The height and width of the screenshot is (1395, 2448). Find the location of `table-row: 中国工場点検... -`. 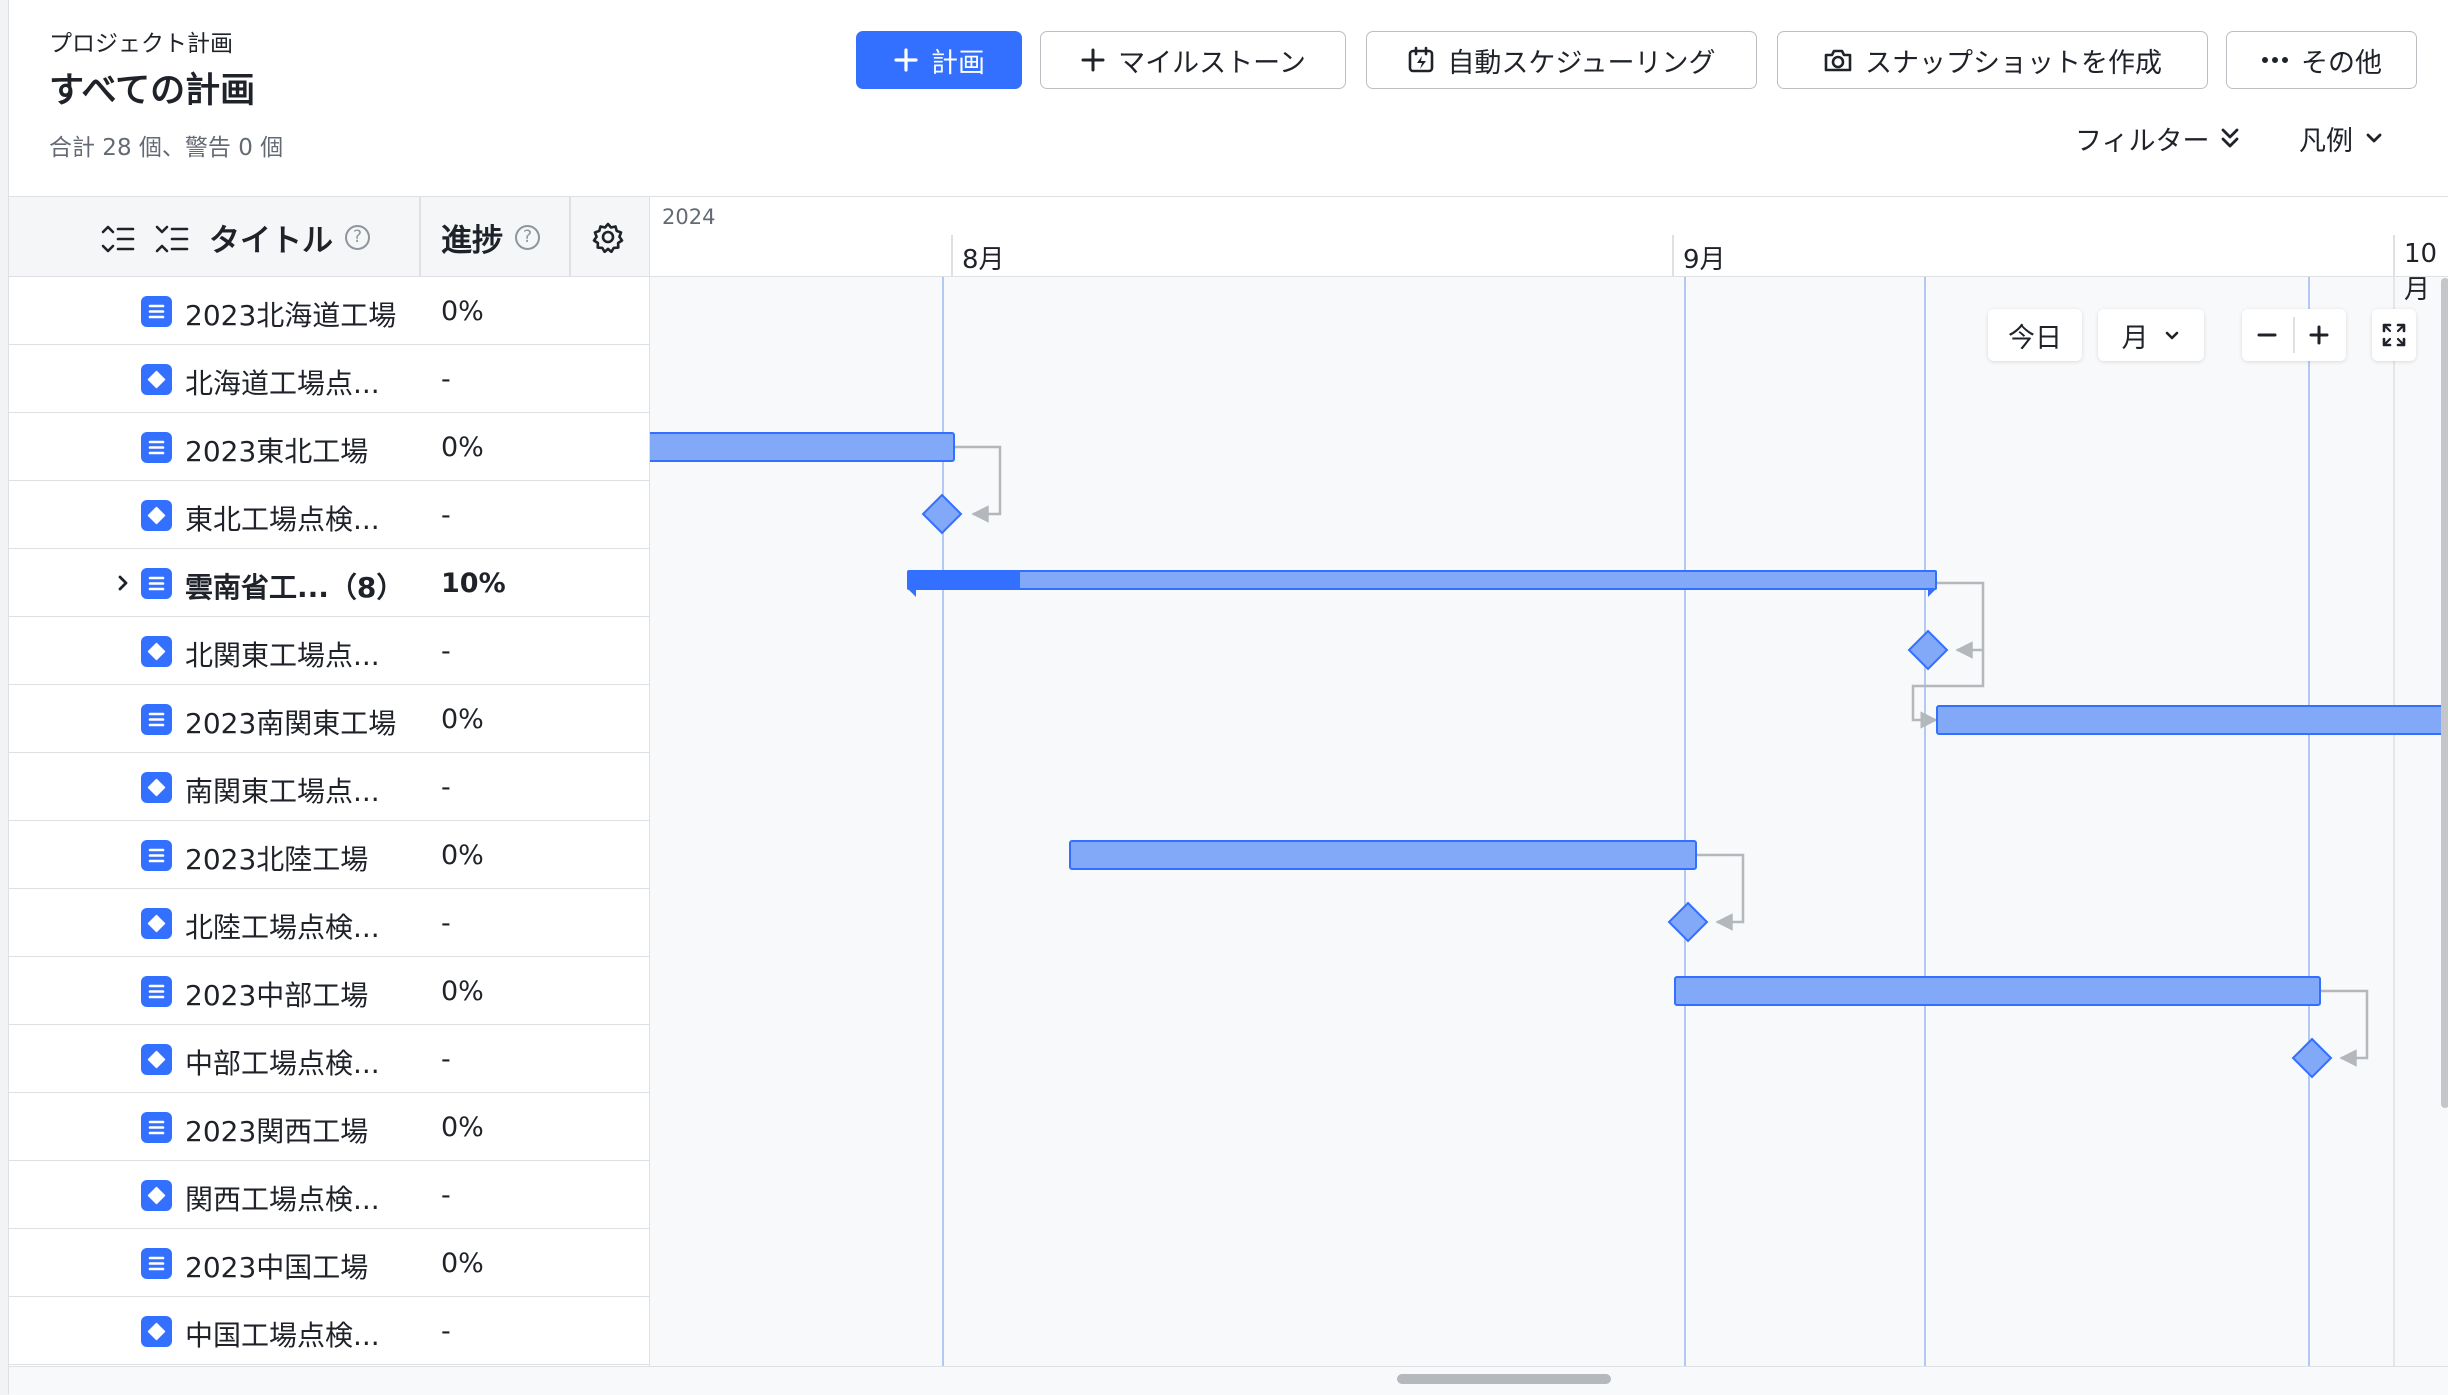

table-row: 中国工場点検... - is located at coordinates (329, 1331).